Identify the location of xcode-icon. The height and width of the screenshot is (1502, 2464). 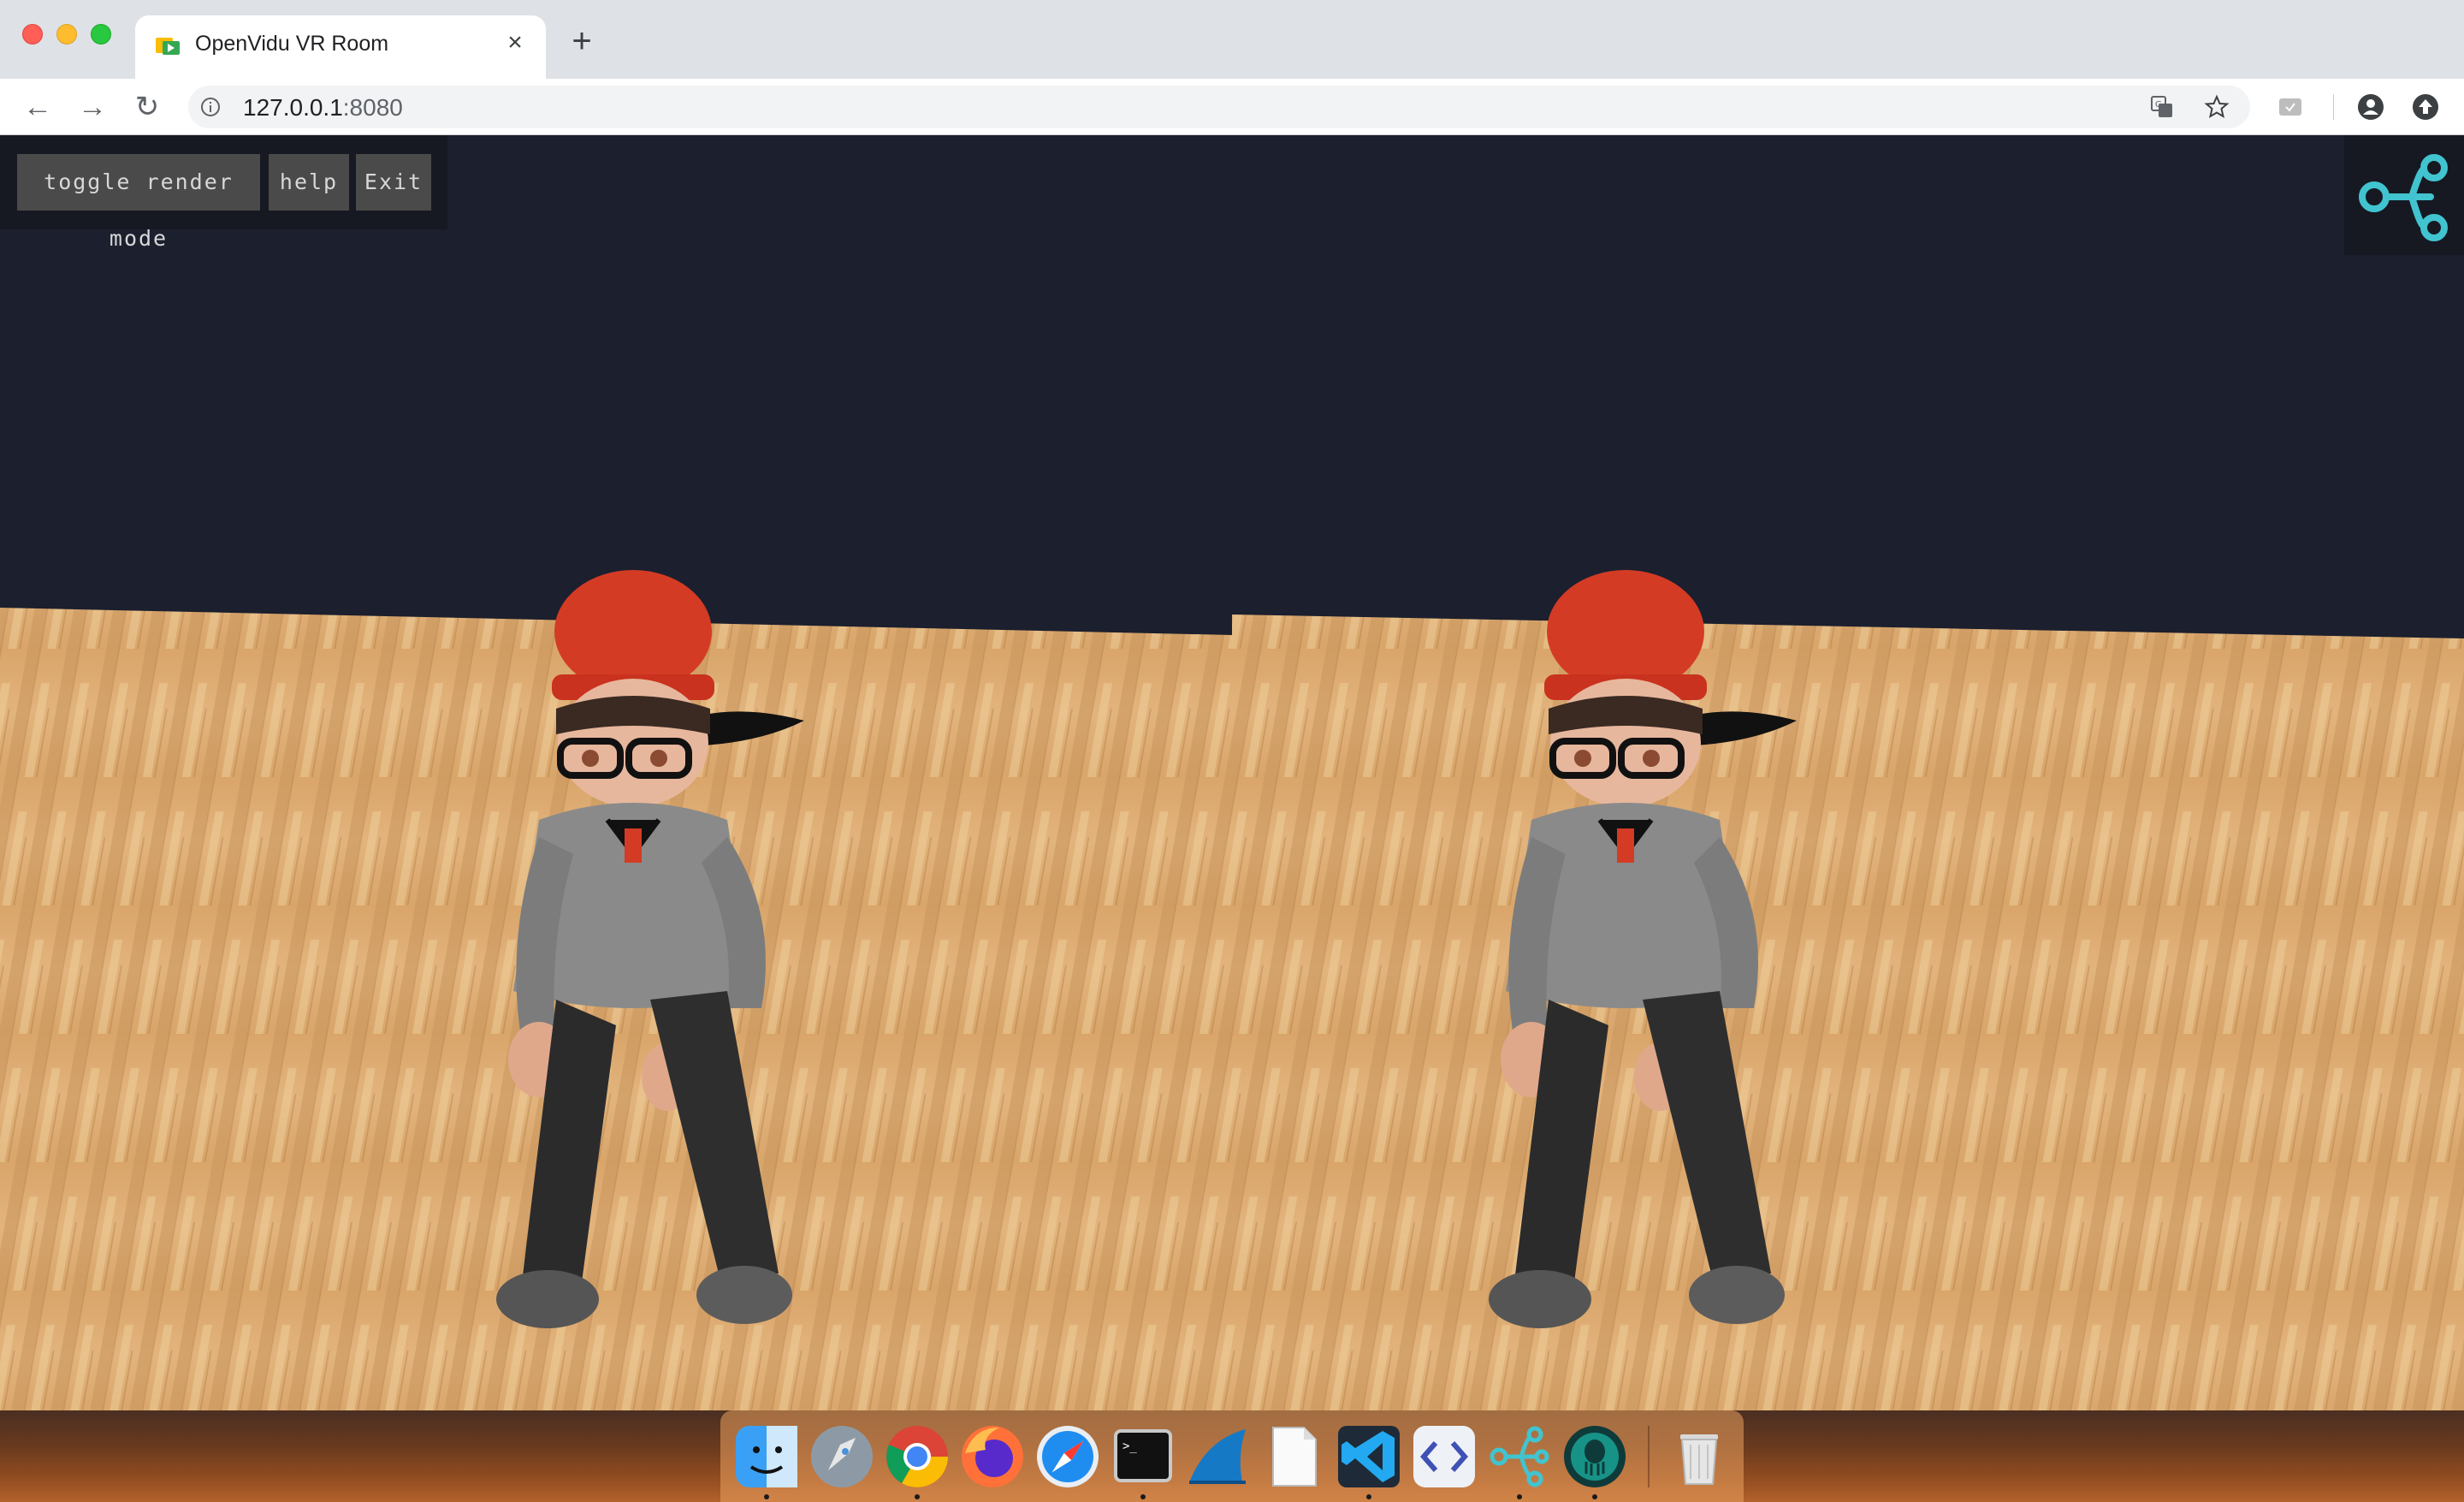
(1444, 1456).